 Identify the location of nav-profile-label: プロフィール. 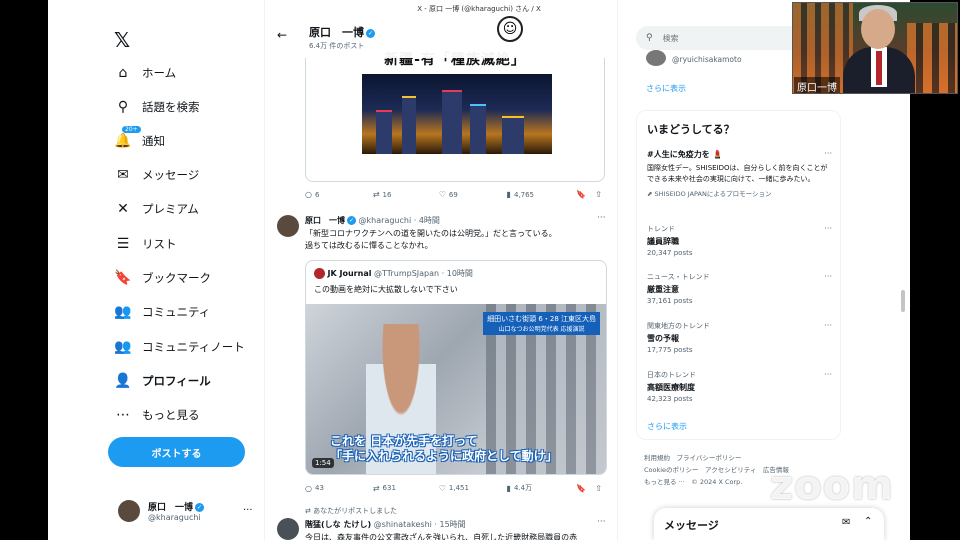
(176, 381).